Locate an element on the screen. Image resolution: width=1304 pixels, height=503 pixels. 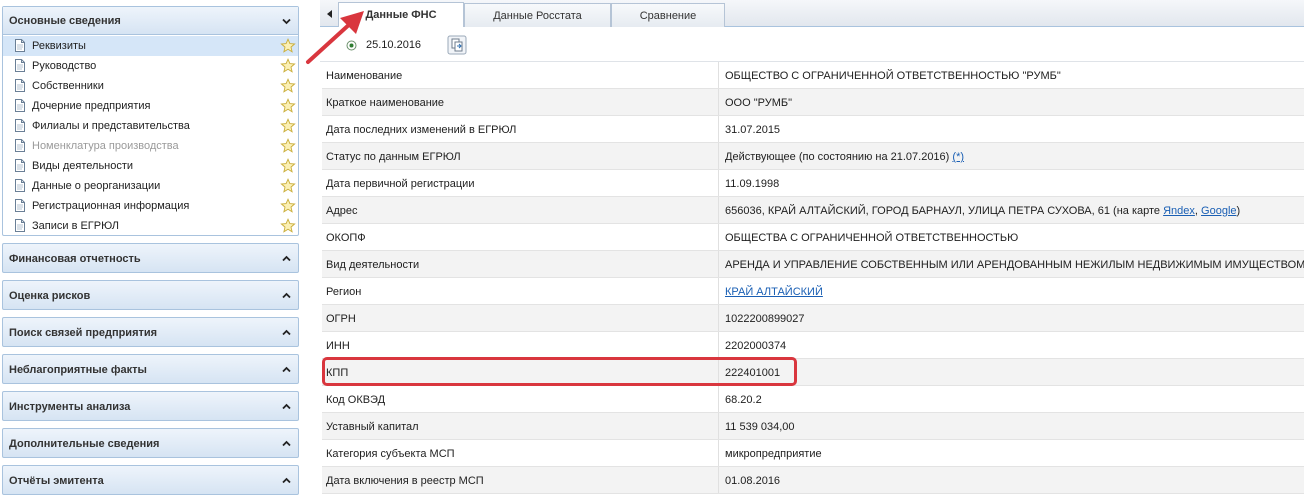
field-value: КРАЙ АЛТАЙСКИЙ is located at coordinates (774, 292).